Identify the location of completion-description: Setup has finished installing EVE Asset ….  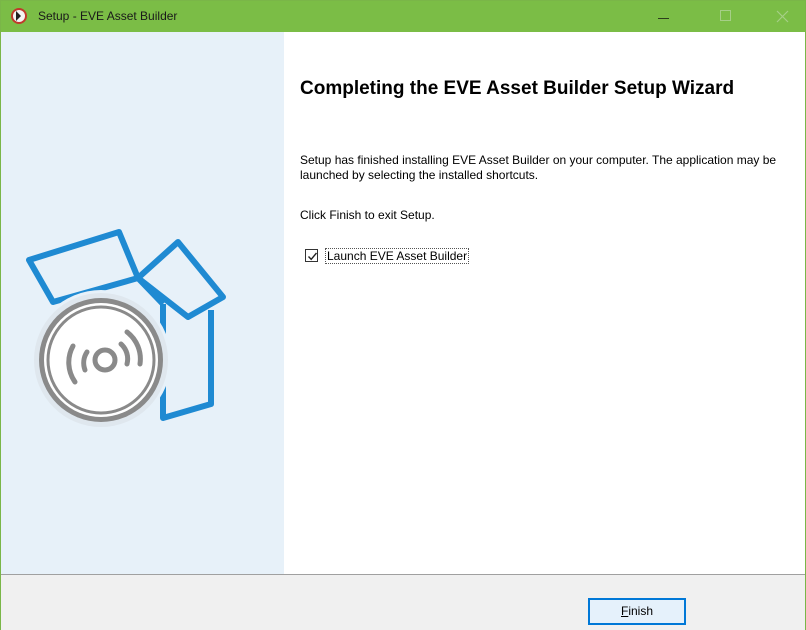
(538, 167).